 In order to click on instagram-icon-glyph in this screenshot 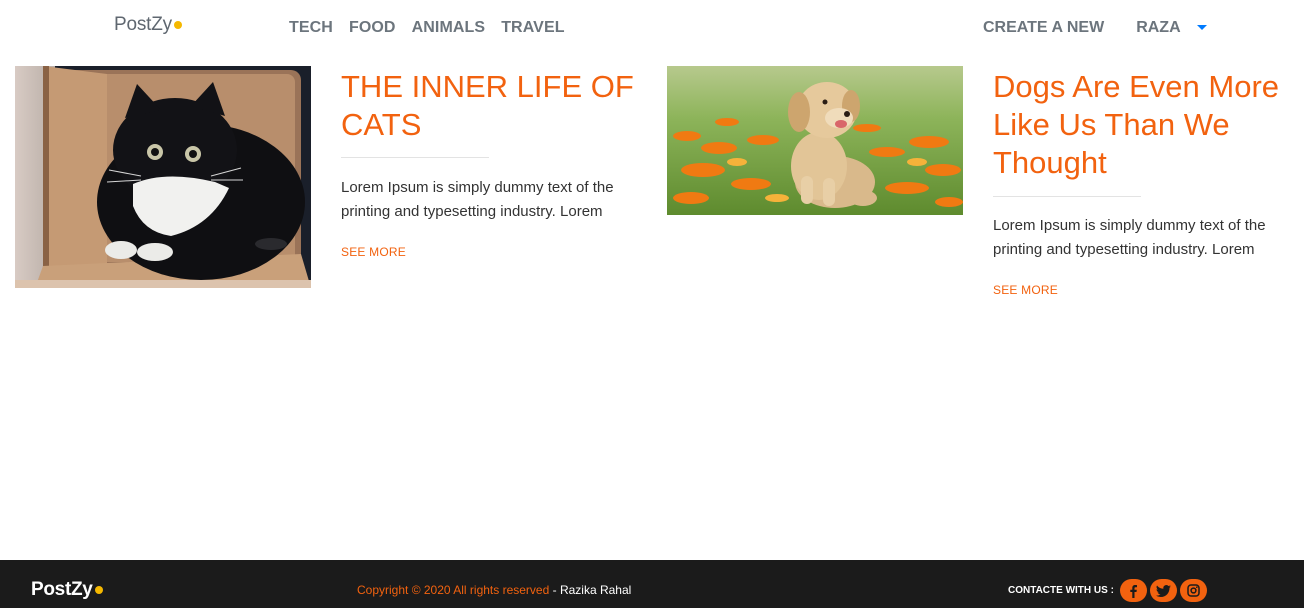, I will do `click(1193, 590)`.